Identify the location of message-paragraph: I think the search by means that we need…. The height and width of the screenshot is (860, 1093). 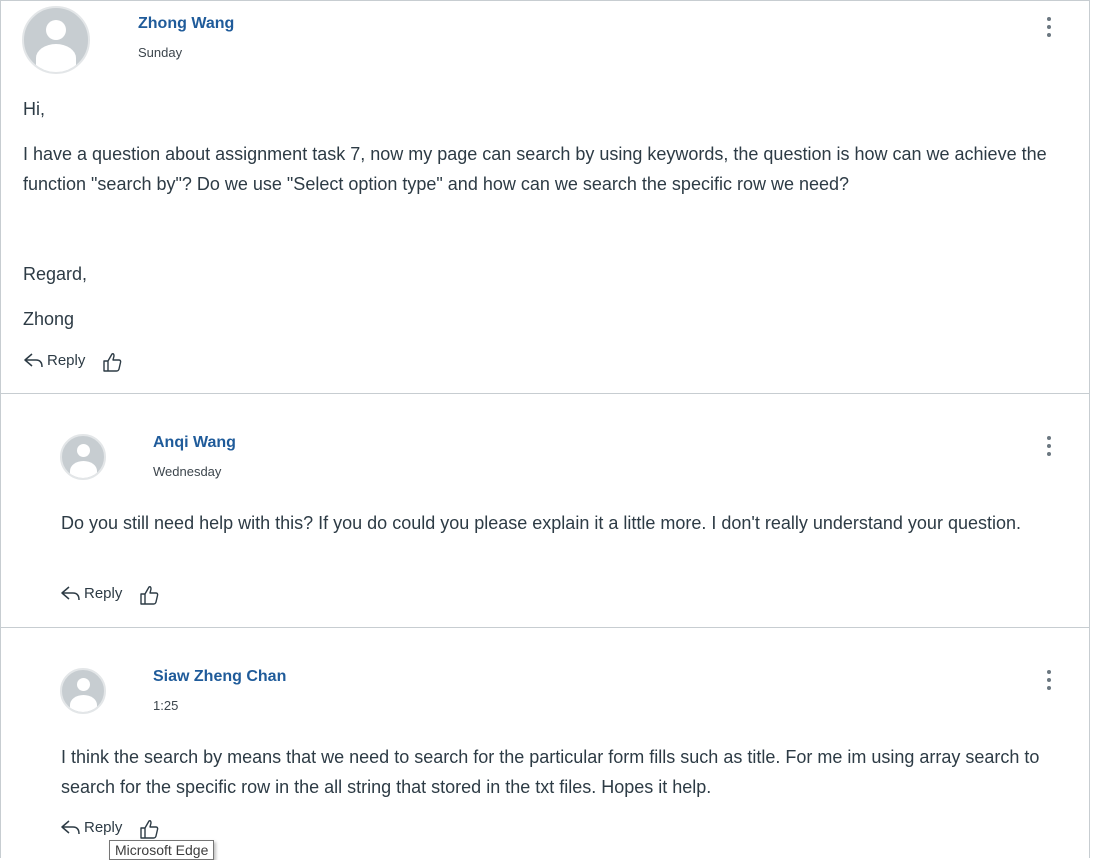
(550, 772).